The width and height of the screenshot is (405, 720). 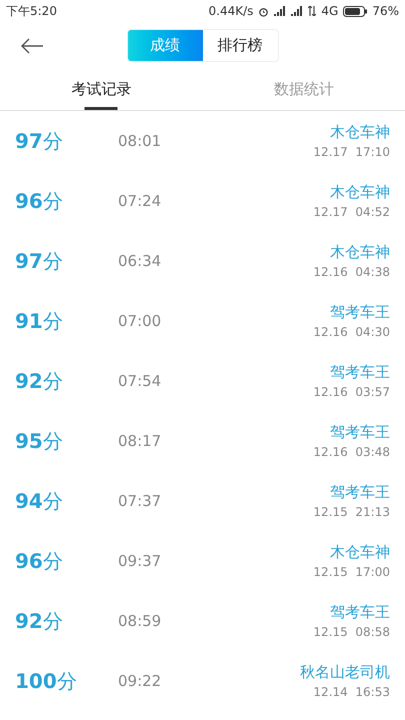 I want to click on exam-date: 12.15 17:00, so click(x=351, y=573).